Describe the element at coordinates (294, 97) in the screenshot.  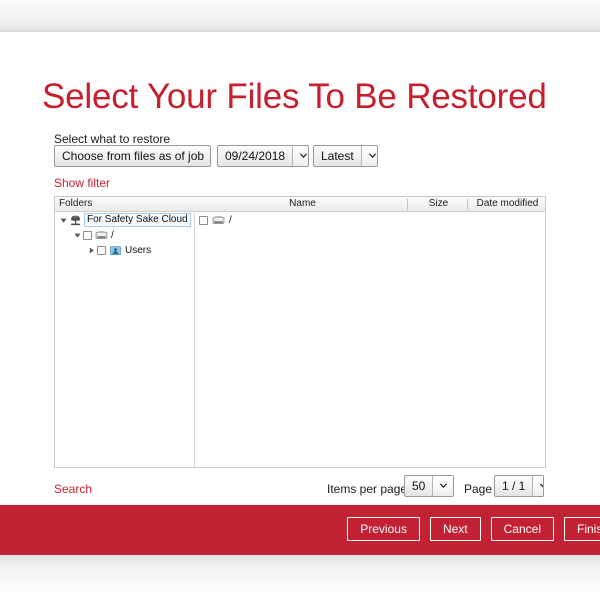
I see `page-title: Select Your Files To Be Restored` at that location.